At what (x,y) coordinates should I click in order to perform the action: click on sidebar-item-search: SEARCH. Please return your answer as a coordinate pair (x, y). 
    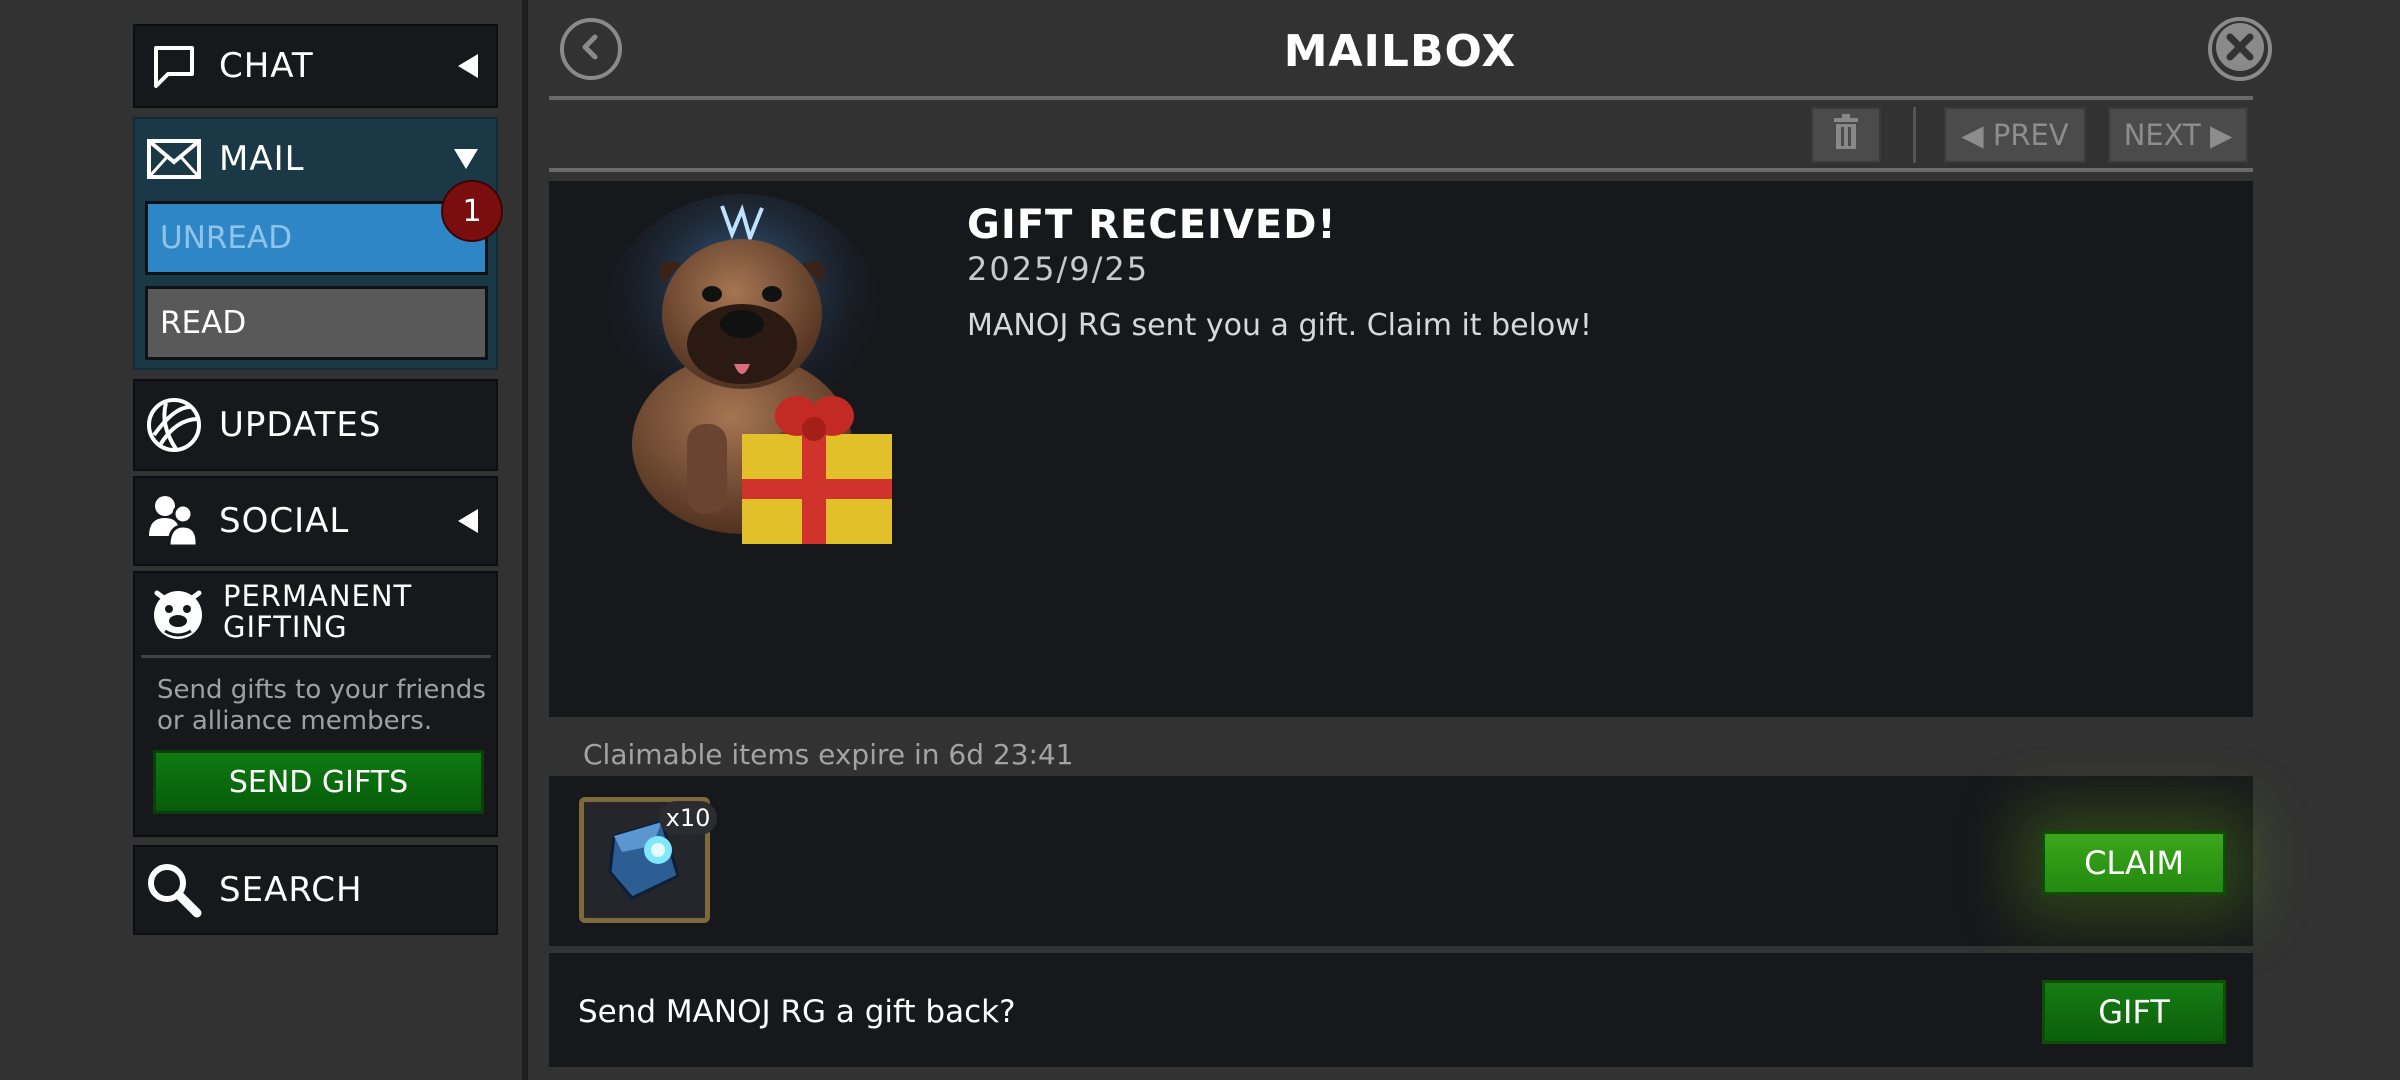
    Looking at the image, I should click on (315, 890).